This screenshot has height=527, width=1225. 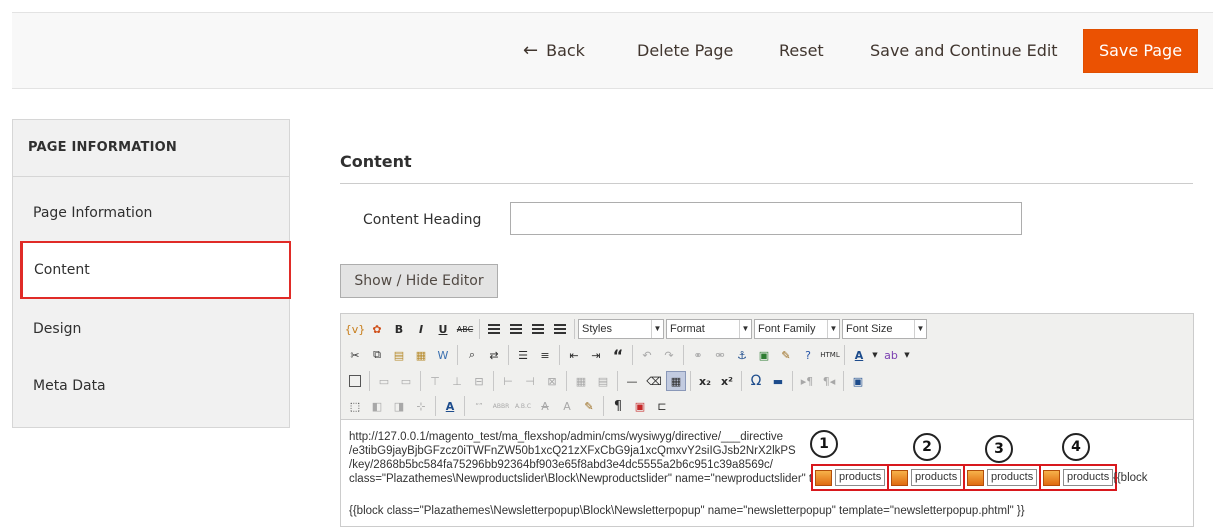 What do you see at coordinates (830, 355) in the screenshot?
I see `html-source-icon: HTML` at bounding box center [830, 355].